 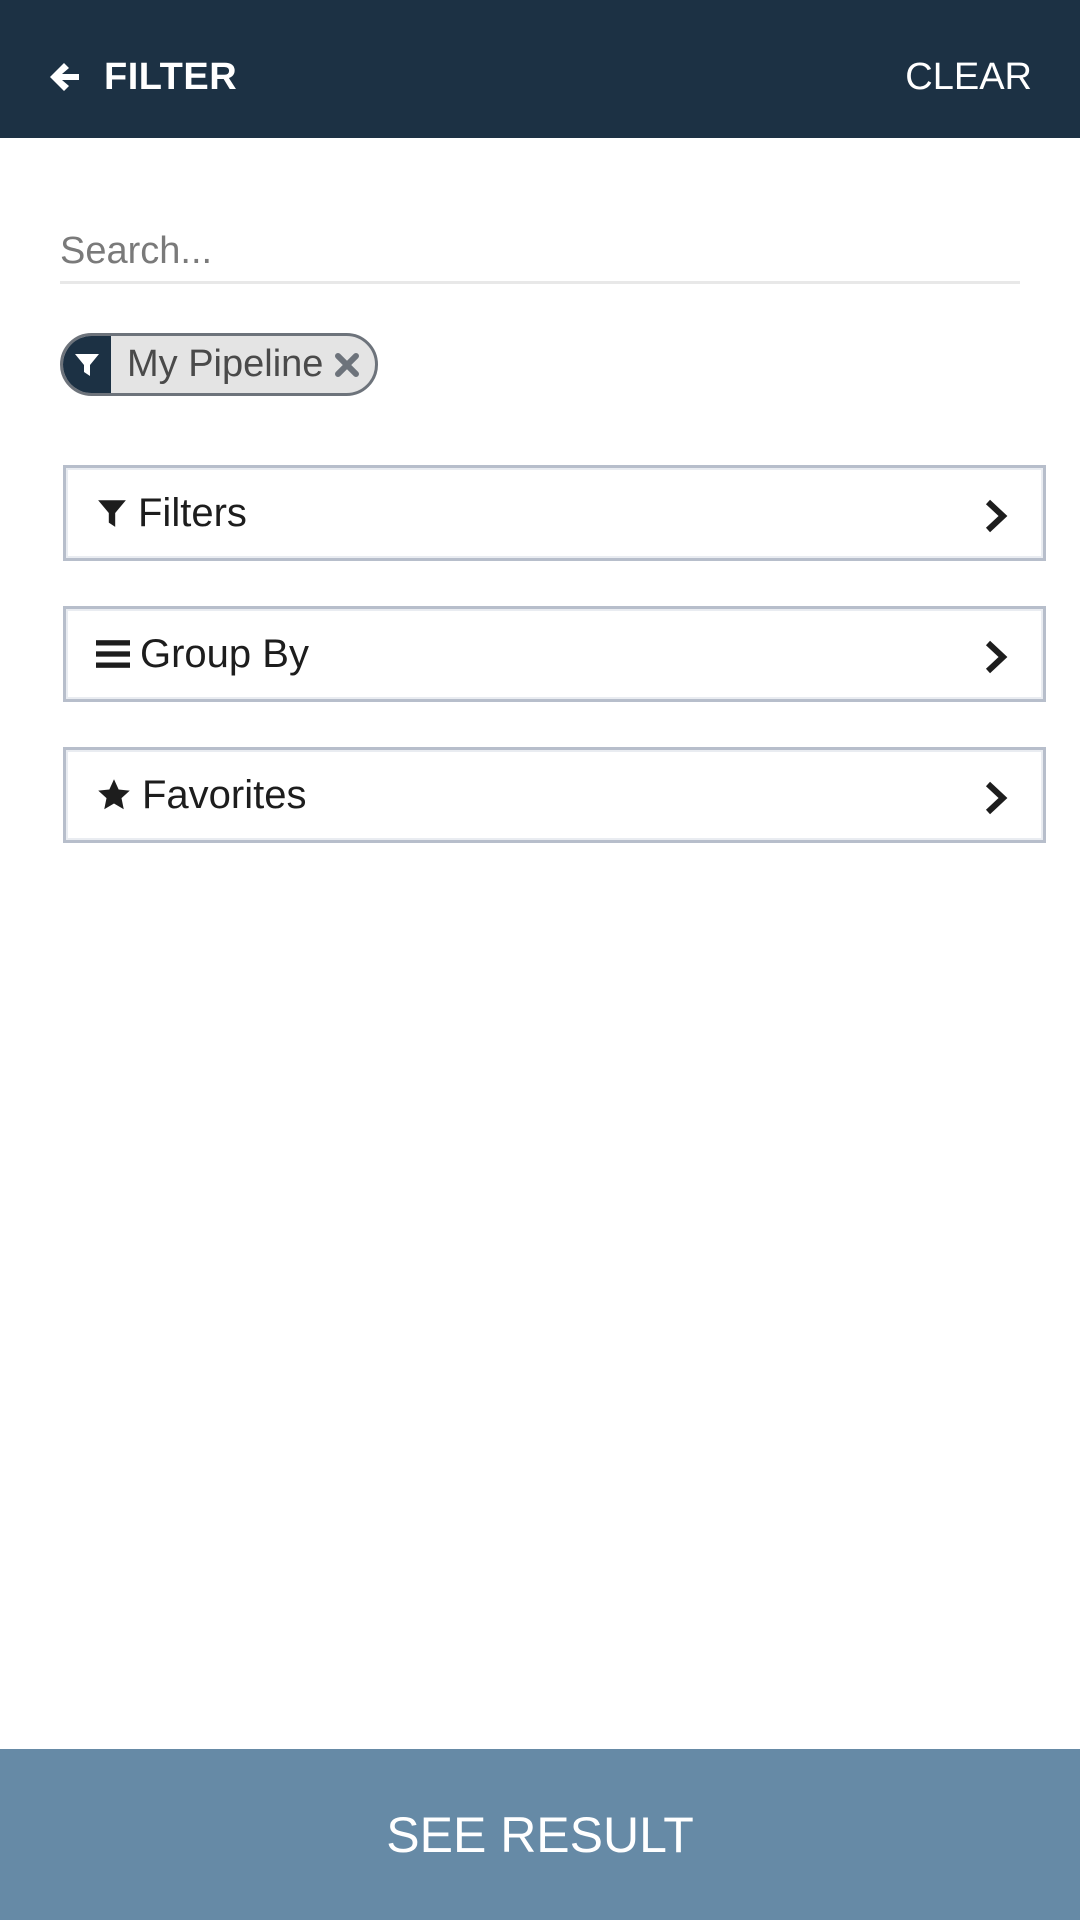 What do you see at coordinates (554, 654) in the screenshot?
I see `group-by-option: Group By` at bounding box center [554, 654].